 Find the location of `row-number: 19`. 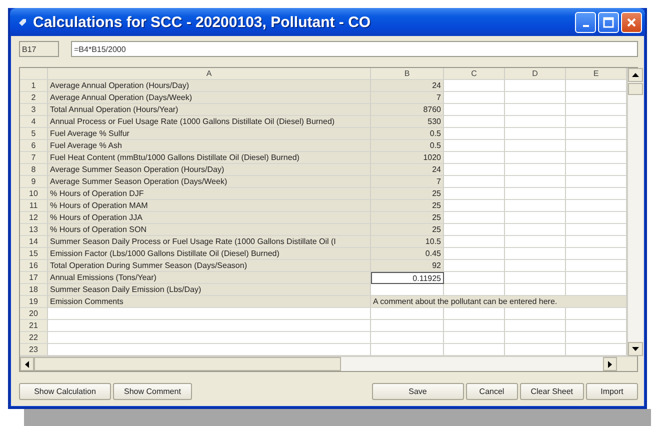

row-number: 19 is located at coordinates (34, 302).